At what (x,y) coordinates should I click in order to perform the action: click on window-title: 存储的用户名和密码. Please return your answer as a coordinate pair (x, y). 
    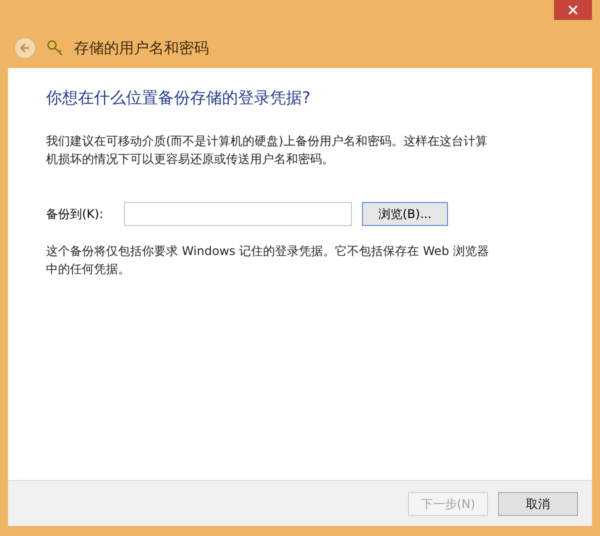
    Looking at the image, I should click on (141, 48).